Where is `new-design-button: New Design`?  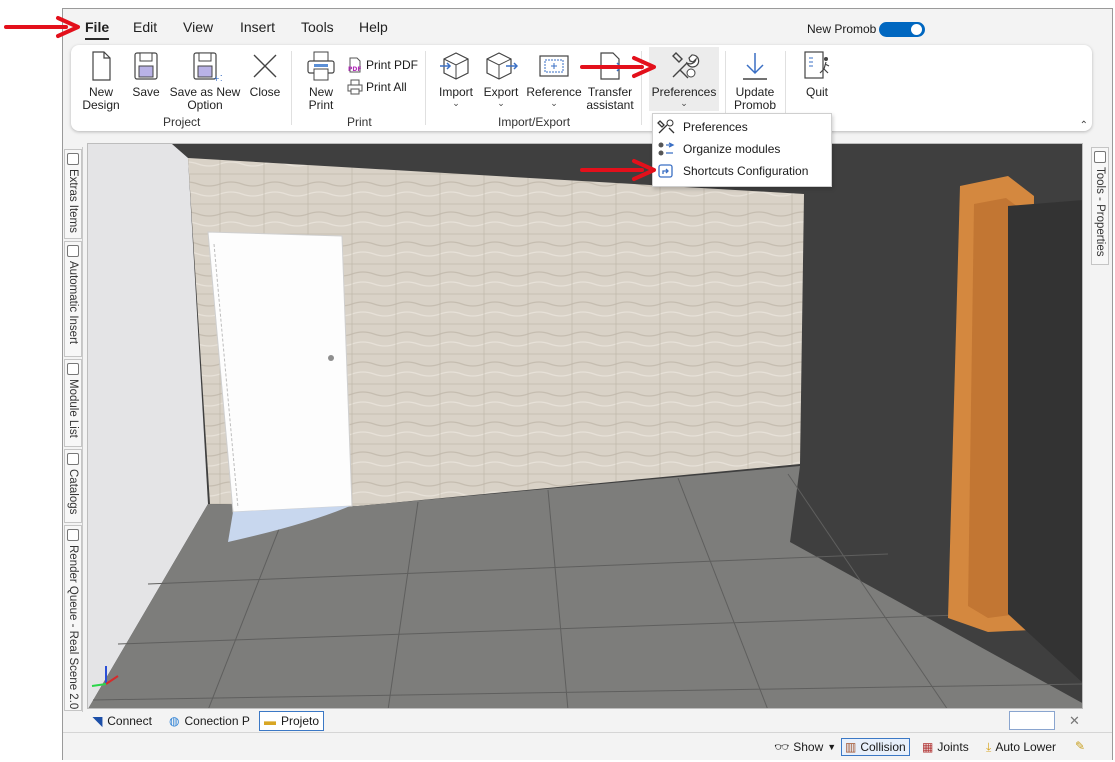 new-design-button: New Design is located at coordinates (101, 80).